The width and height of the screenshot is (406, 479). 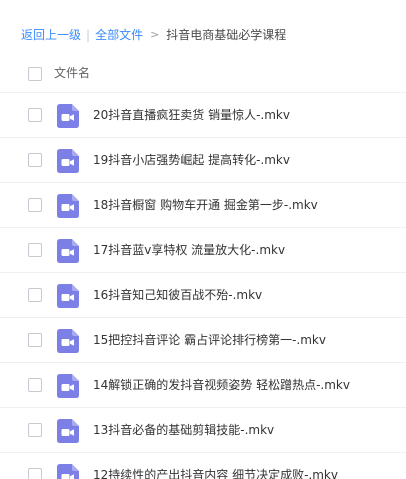 I want to click on select-all-checkbox, so click(x=35, y=74).